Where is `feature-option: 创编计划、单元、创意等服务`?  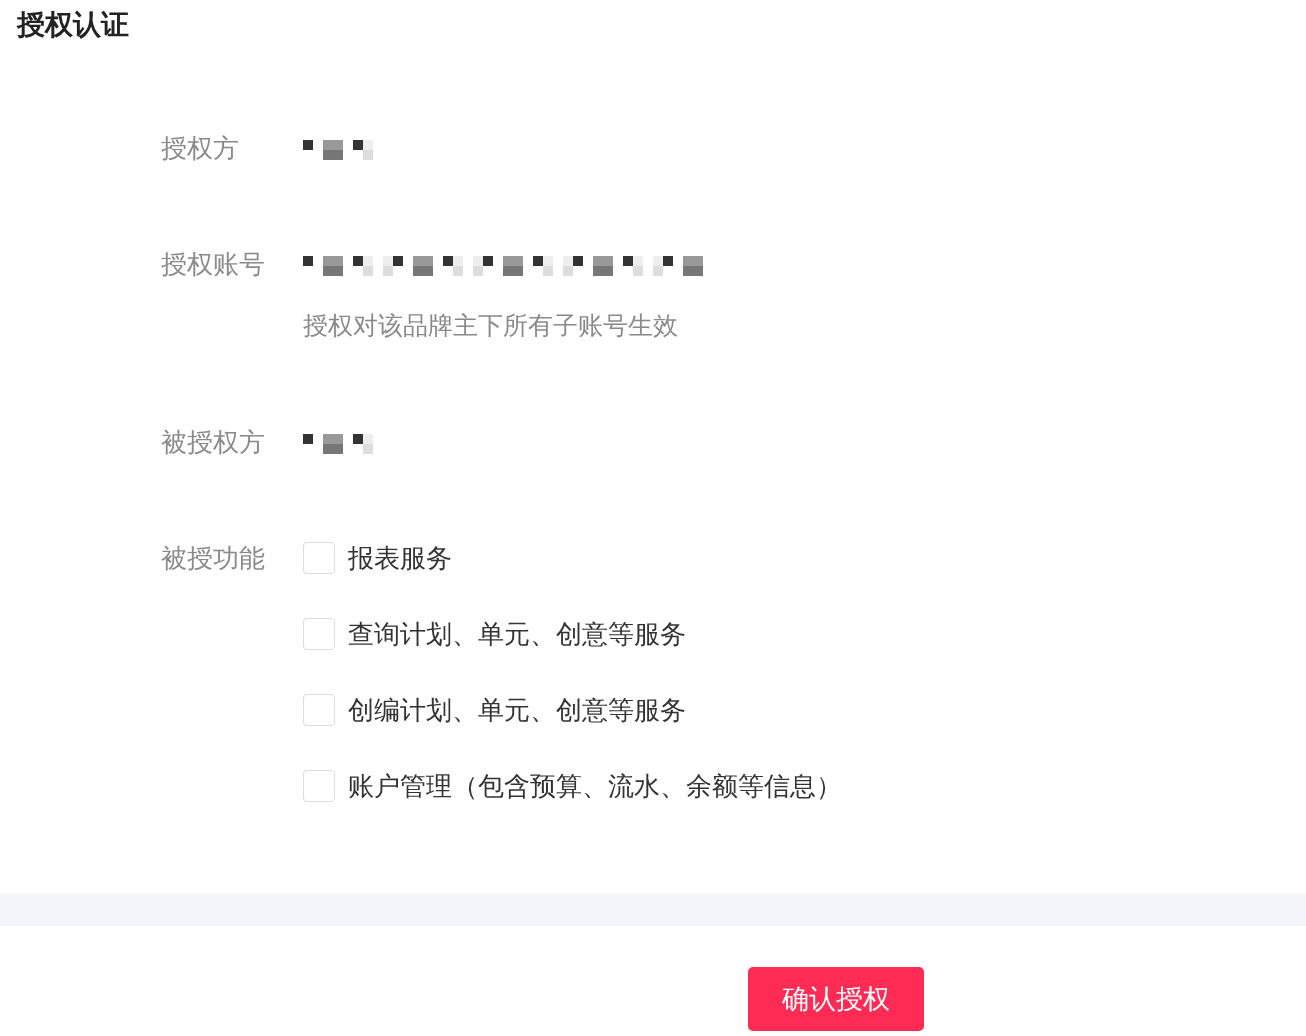 feature-option: 创编计划、单元、创意等服务 is located at coordinates (572, 710).